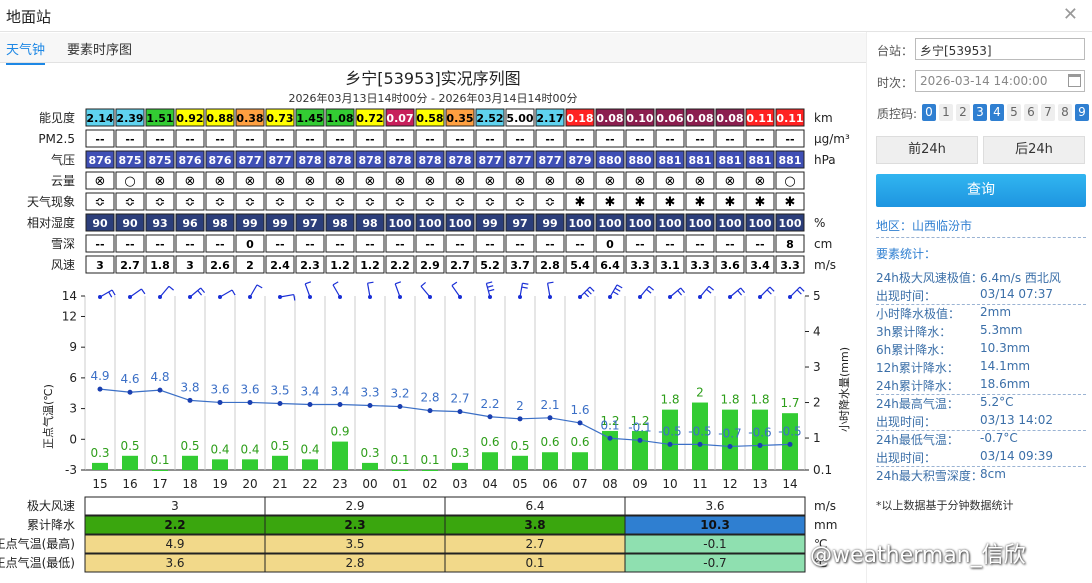  Describe the element at coordinates (534, 525) in the screenshot. I see `summary-value: 3.8` at that location.